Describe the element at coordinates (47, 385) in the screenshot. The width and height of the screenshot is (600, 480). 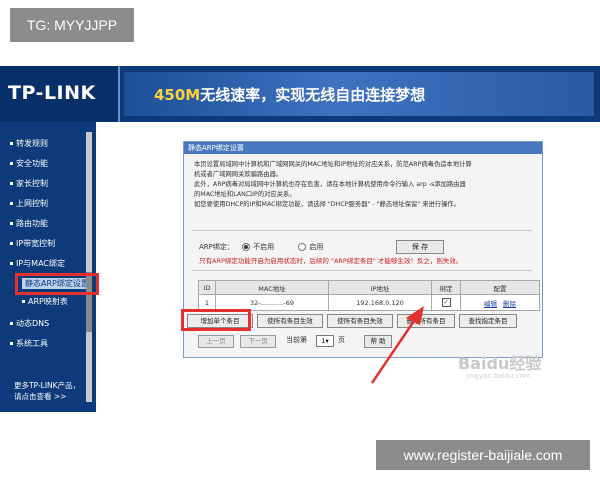
I see `more-products-line1: 更多TP-LINK产品，` at that location.